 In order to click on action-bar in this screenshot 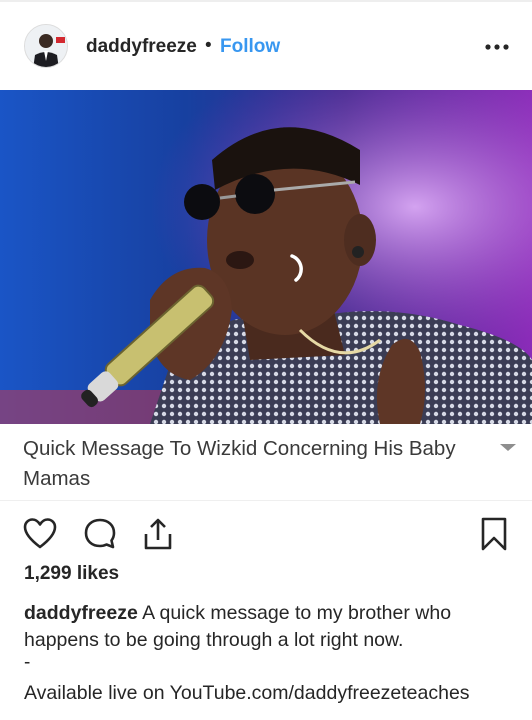, I will do `click(266, 534)`.